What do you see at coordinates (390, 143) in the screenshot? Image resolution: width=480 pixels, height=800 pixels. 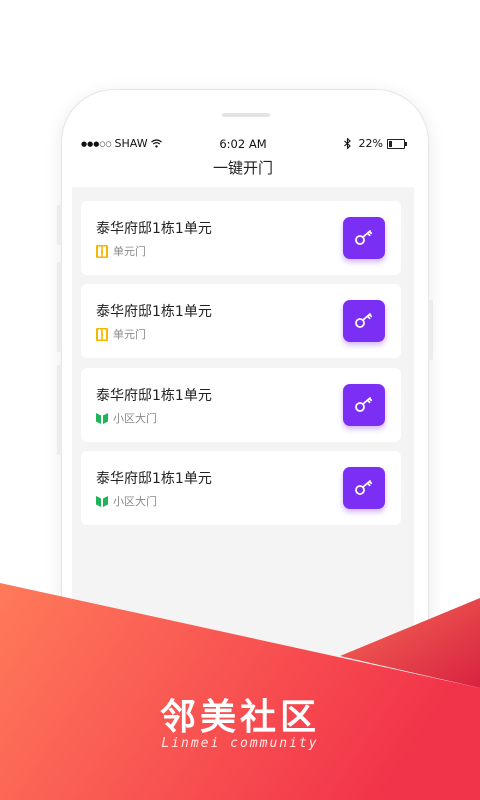 I see `battery-level` at bounding box center [390, 143].